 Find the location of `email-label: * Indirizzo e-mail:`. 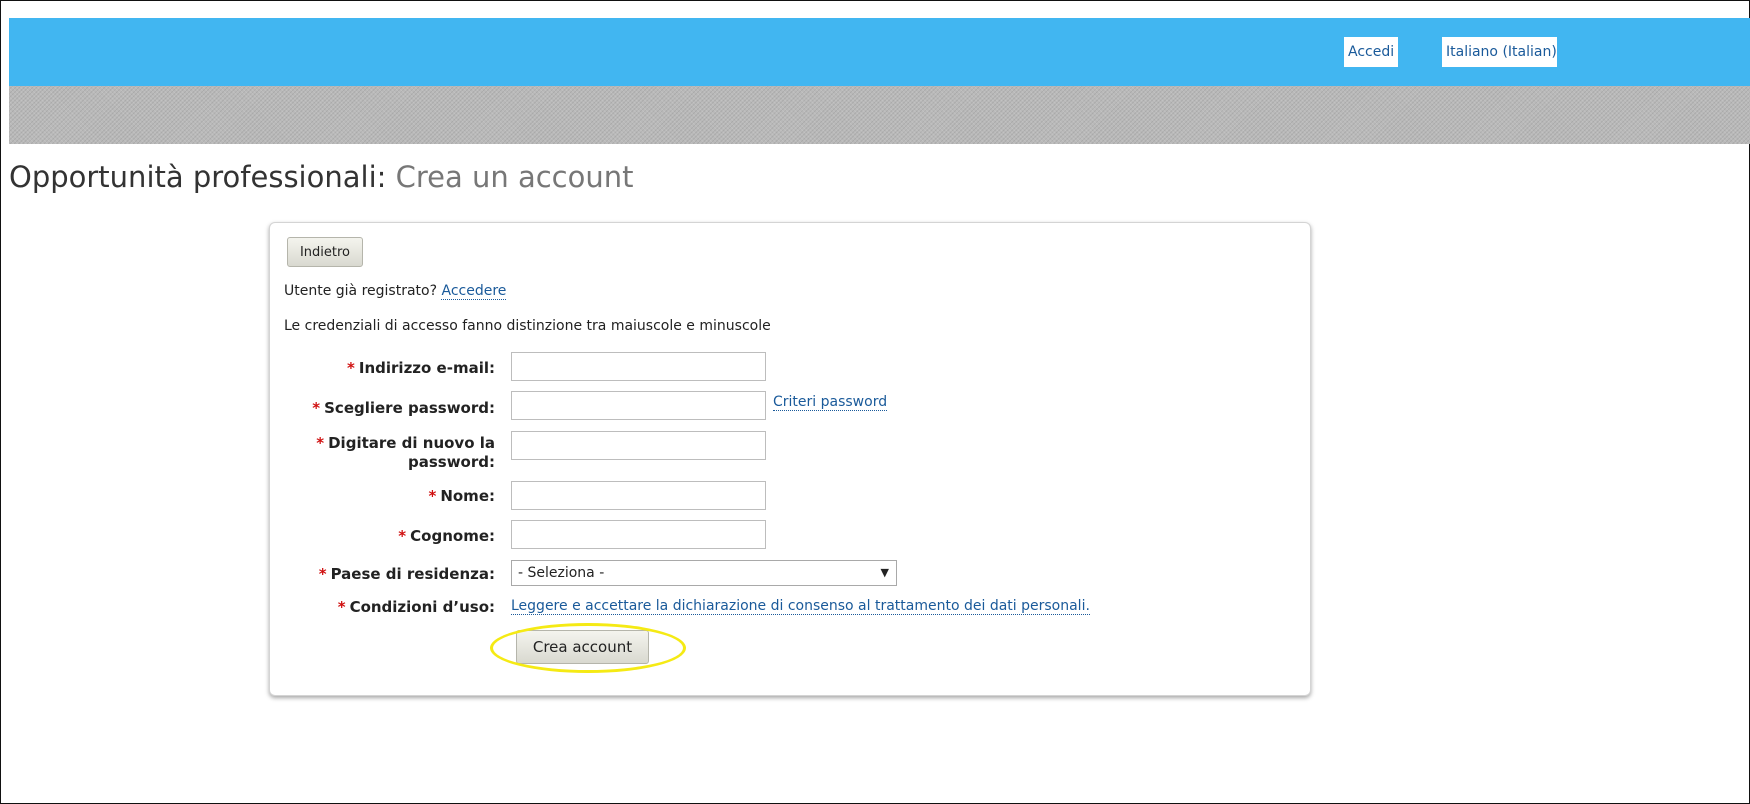

email-label: * Indirizzo e-mail: is located at coordinates (421, 368).